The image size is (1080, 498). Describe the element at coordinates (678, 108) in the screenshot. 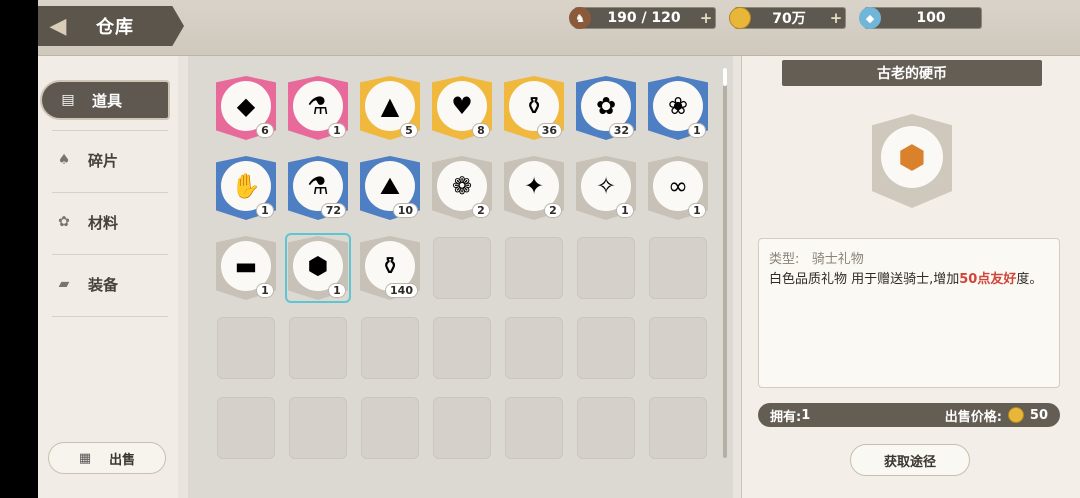

I see `item-slot-red-rose: ❀ 1` at that location.